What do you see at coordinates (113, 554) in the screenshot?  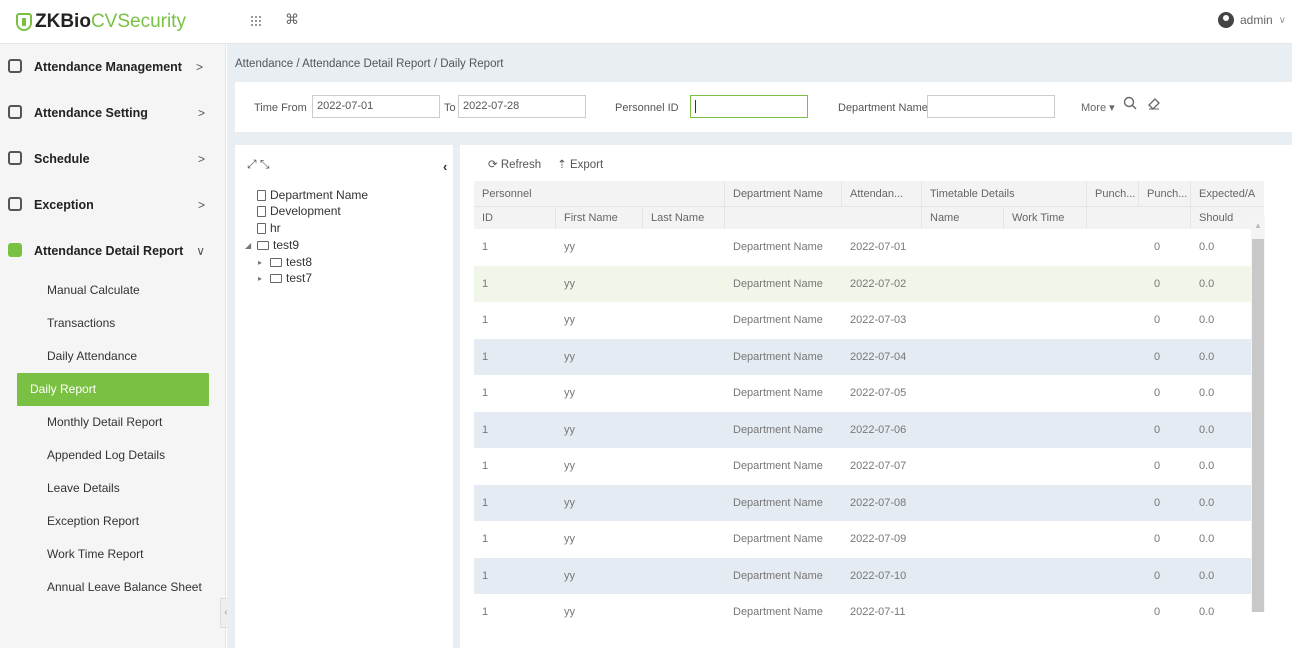 I see `sidebar-item-work-time-report: Work Time Report` at bounding box center [113, 554].